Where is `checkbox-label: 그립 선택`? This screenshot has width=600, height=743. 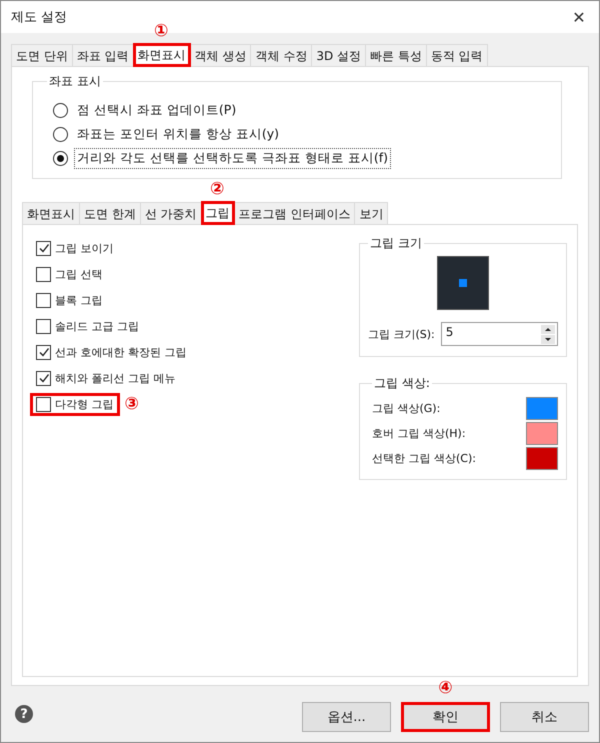
checkbox-label: 그립 선택 is located at coordinates (78, 274).